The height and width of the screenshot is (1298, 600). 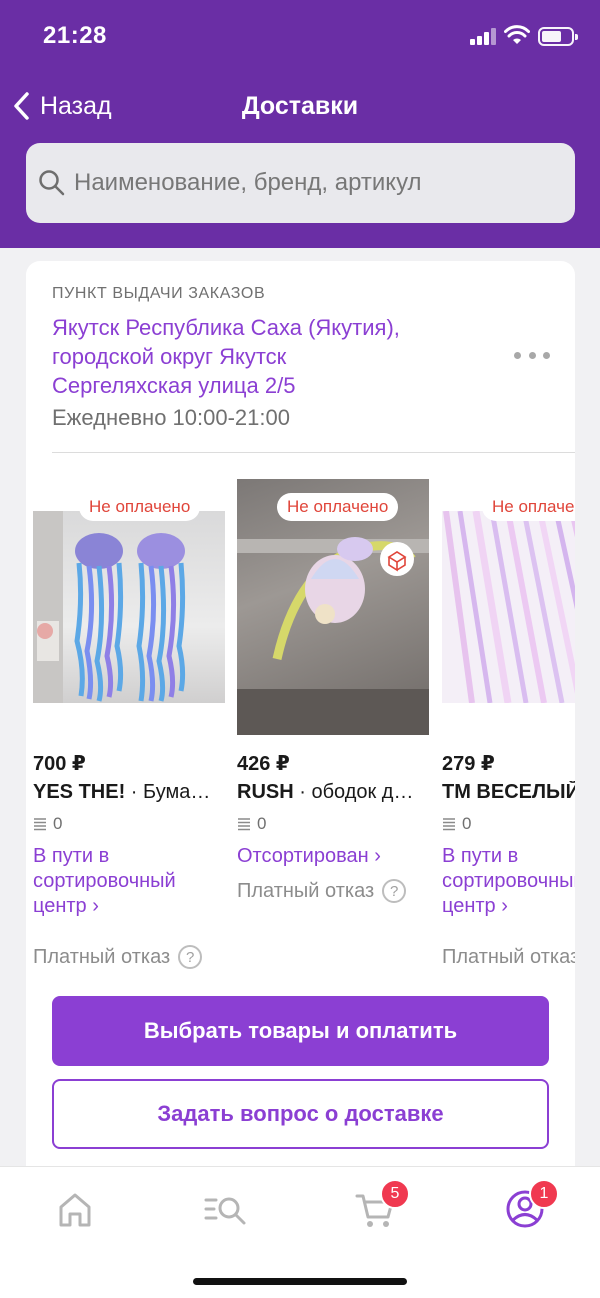 I want to click on tab-cart: 5, so click(x=381, y=1205).